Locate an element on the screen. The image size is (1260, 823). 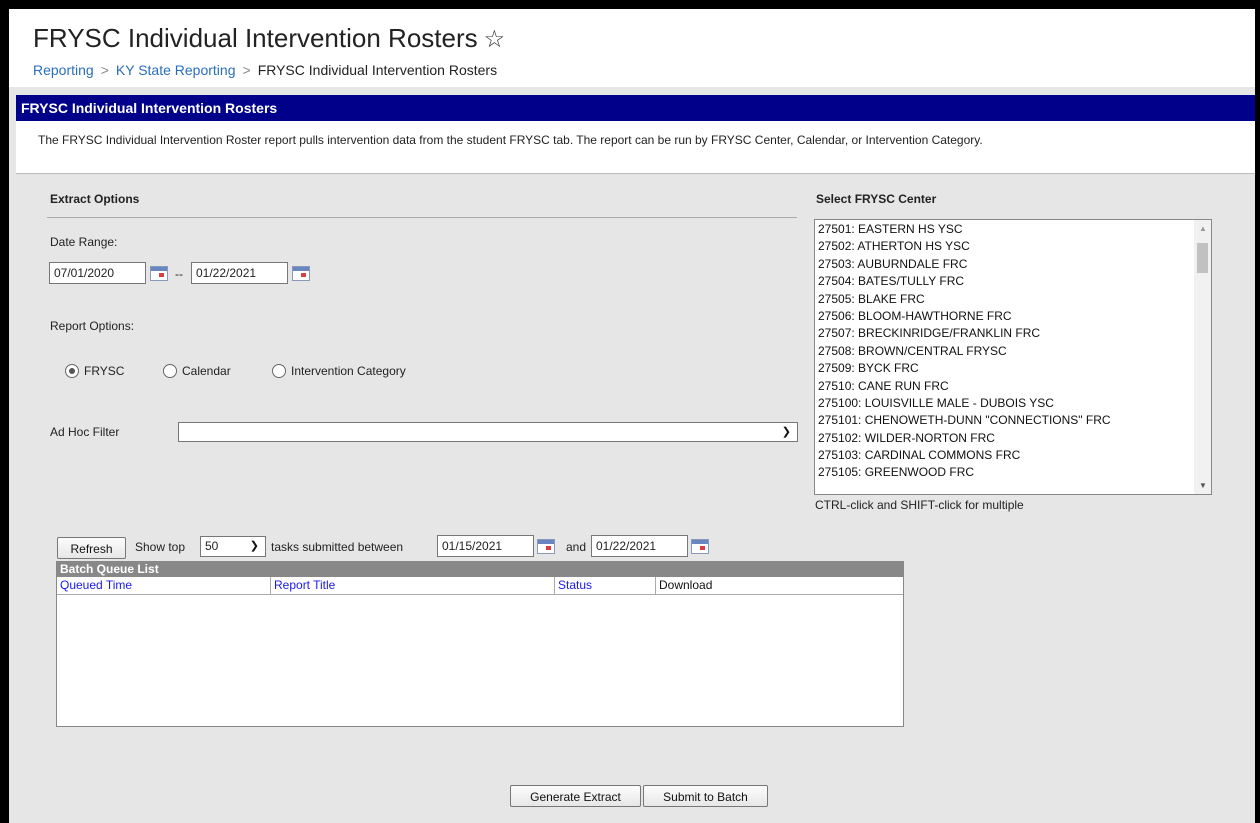
breadcrumb-current: FRYSC Individual Intervention Rosters is located at coordinates (377, 70).